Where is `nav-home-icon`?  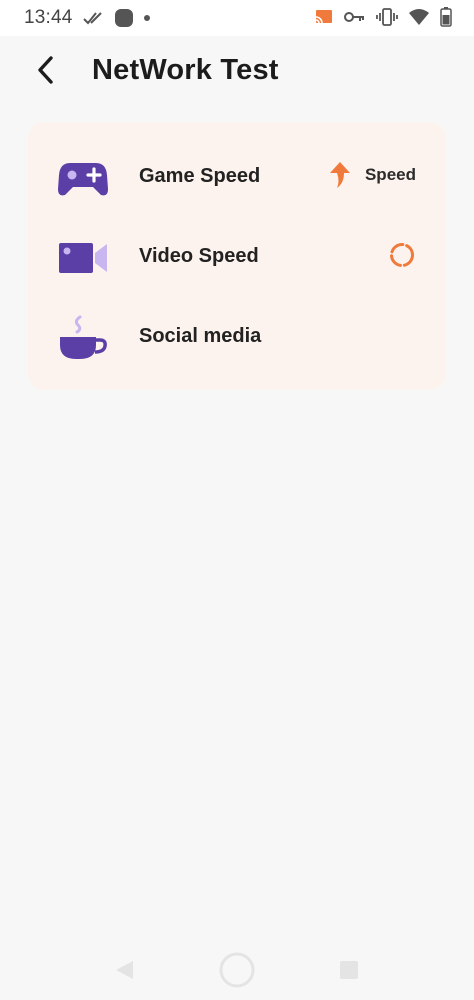 nav-home-icon is located at coordinates (237, 970).